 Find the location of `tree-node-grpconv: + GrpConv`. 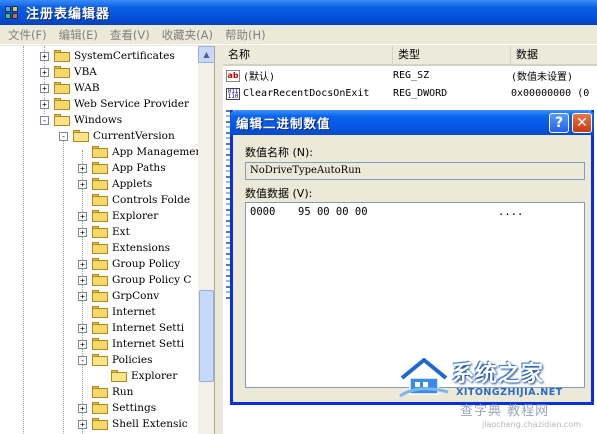

tree-node-grpconv: + GrpConv is located at coordinates (118, 296).